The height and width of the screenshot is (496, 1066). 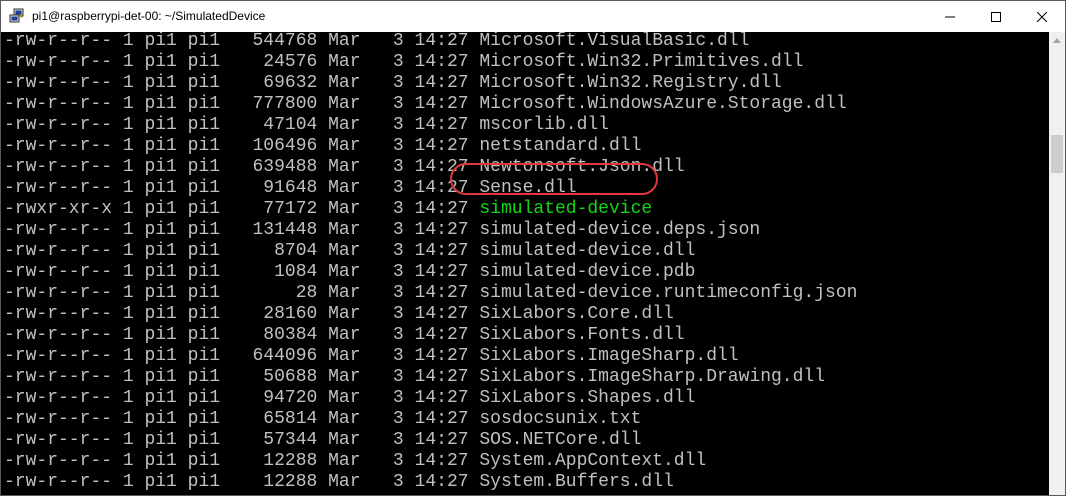 I want to click on scrollbar-thumb, so click(x=1057, y=154).